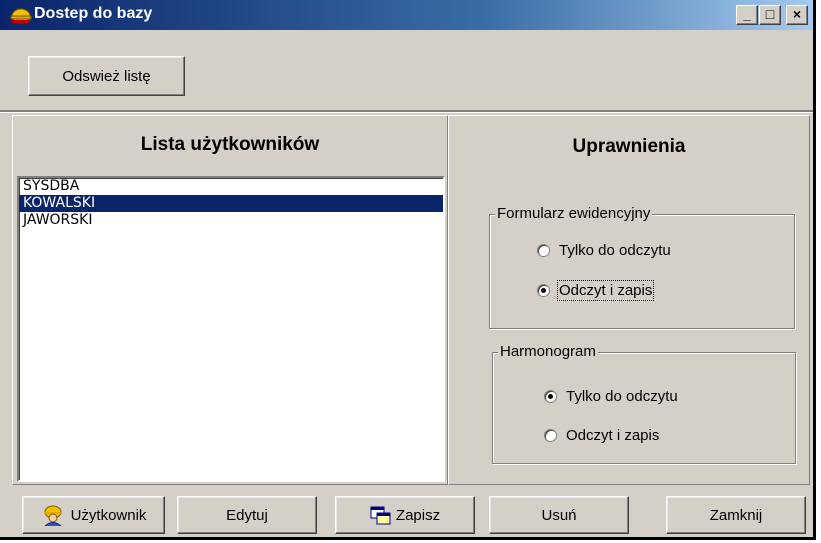 This screenshot has height=543, width=821. I want to click on close-window-button: ×, so click(797, 15).